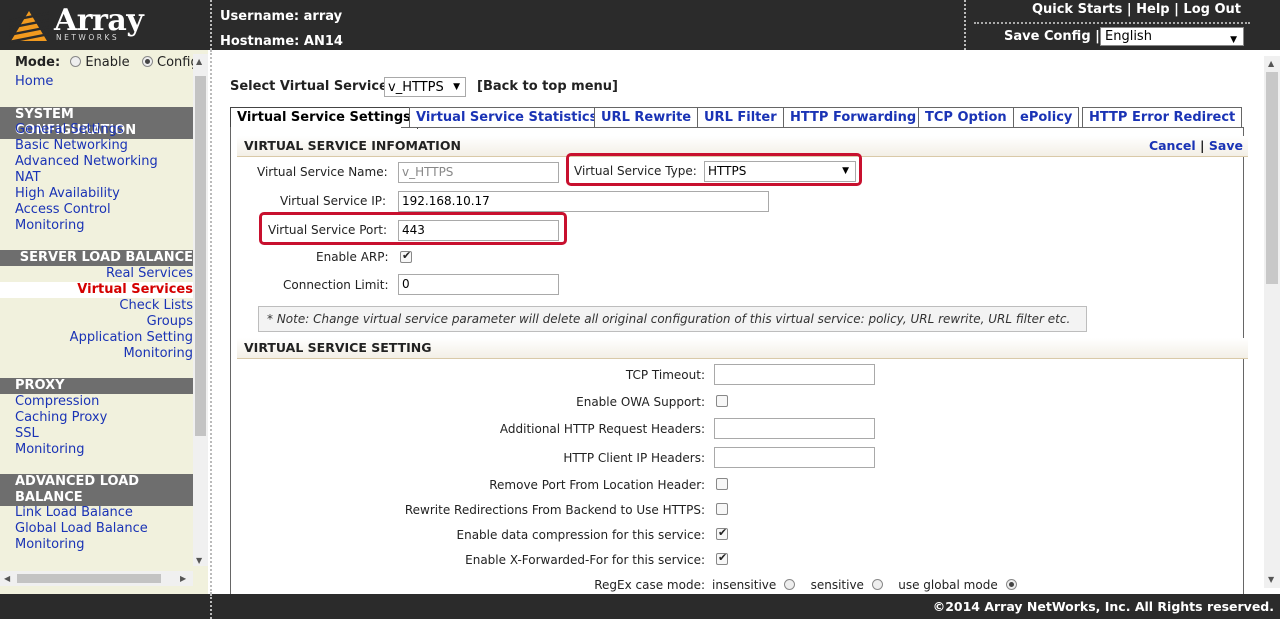  I want to click on sidebar-hscroll-thumb, so click(89, 578).